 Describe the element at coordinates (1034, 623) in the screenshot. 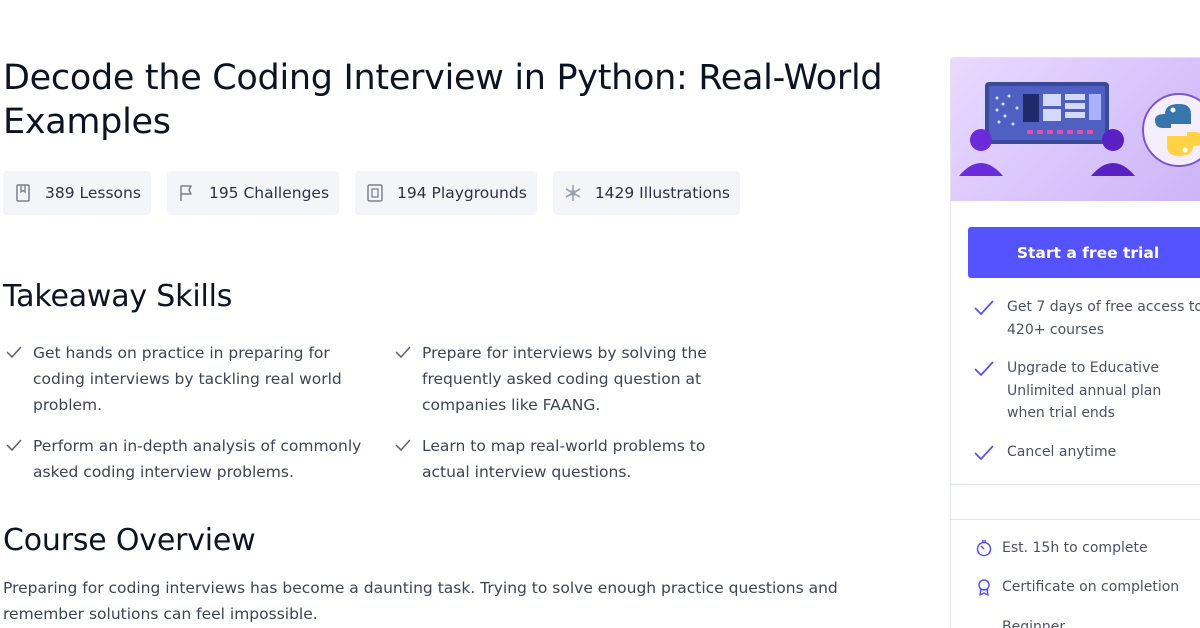

I see `meta-level-label: Beginner` at that location.